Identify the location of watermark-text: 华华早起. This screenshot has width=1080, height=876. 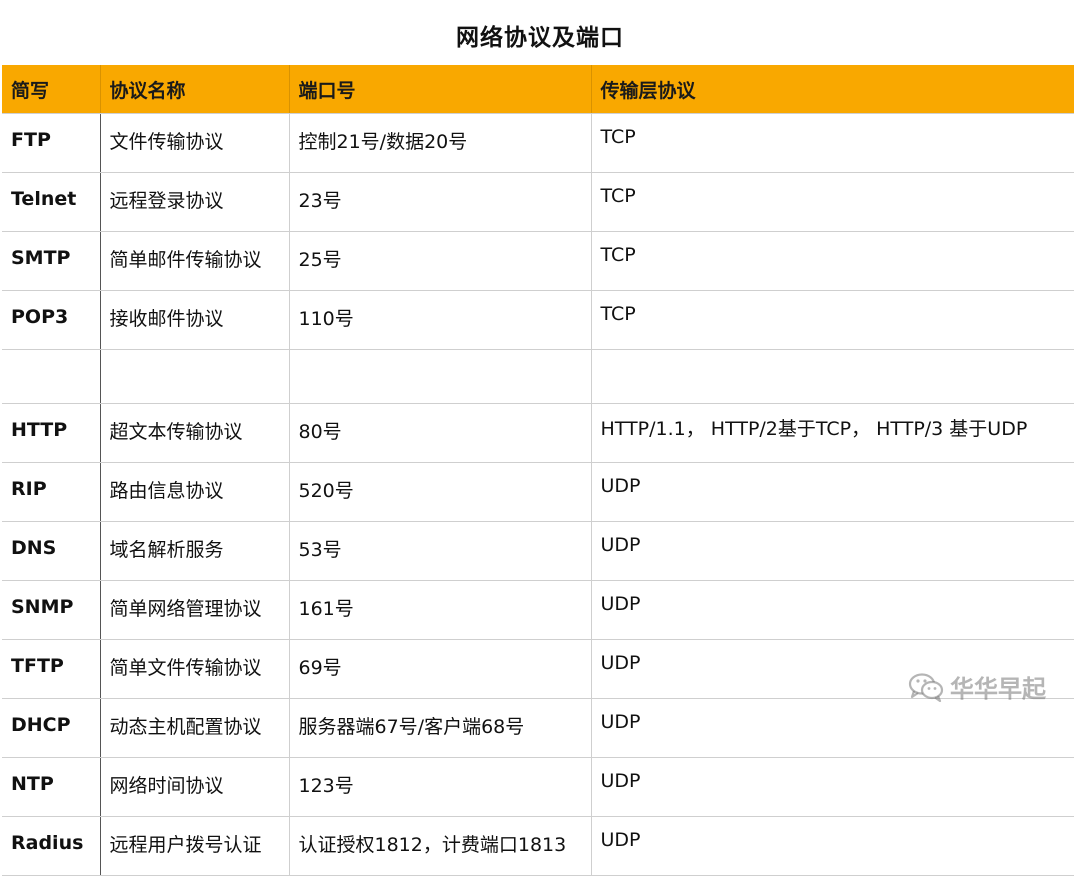
(998, 689).